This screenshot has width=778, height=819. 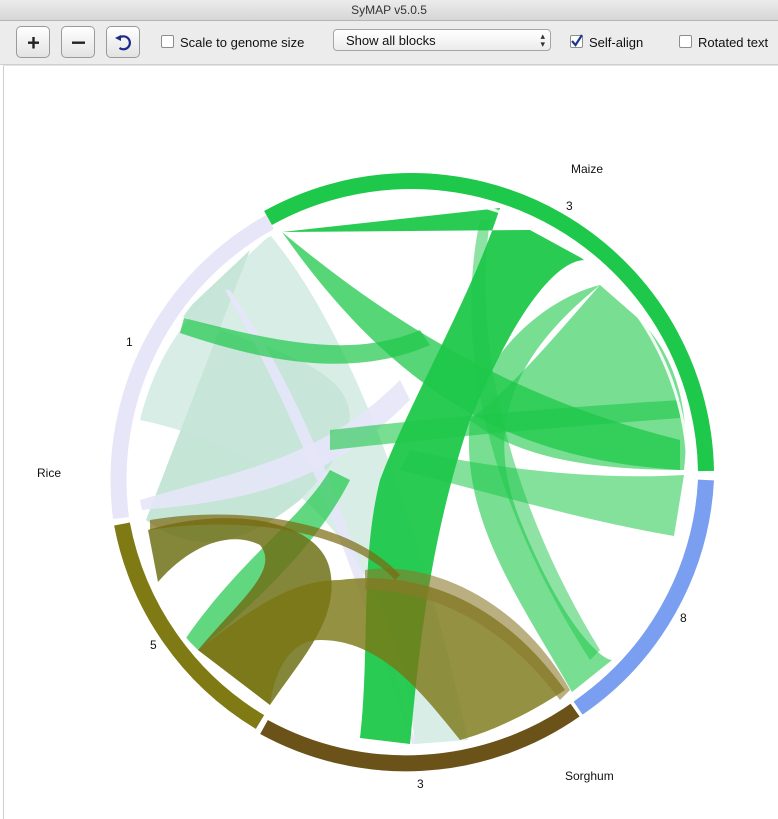 What do you see at coordinates (129, 342) in the screenshot?
I see `chromosome-label: 1` at bounding box center [129, 342].